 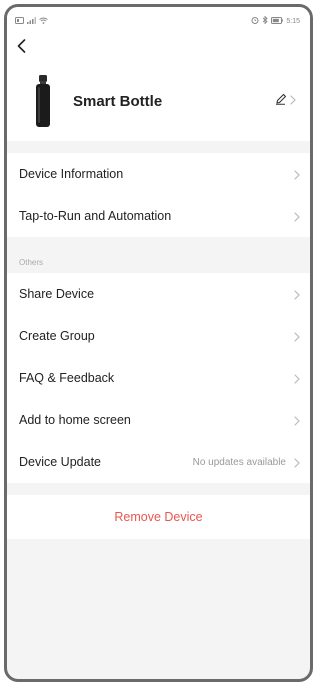 I want to click on update-status: No updates available, so click(x=239, y=462).